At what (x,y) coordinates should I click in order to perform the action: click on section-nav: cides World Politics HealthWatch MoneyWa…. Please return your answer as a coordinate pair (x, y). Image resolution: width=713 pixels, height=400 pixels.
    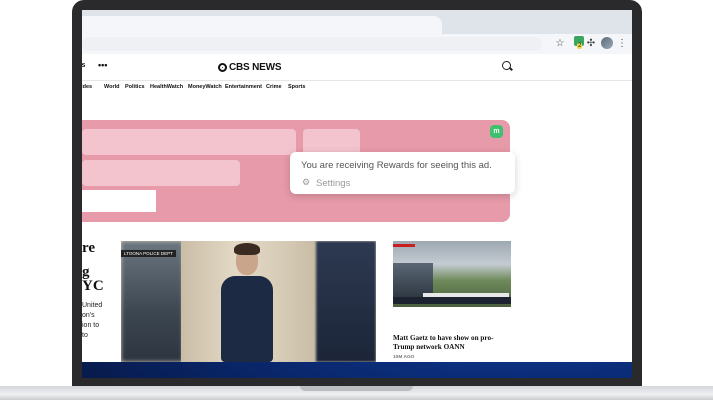
    Looking at the image, I should click on (357, 88).